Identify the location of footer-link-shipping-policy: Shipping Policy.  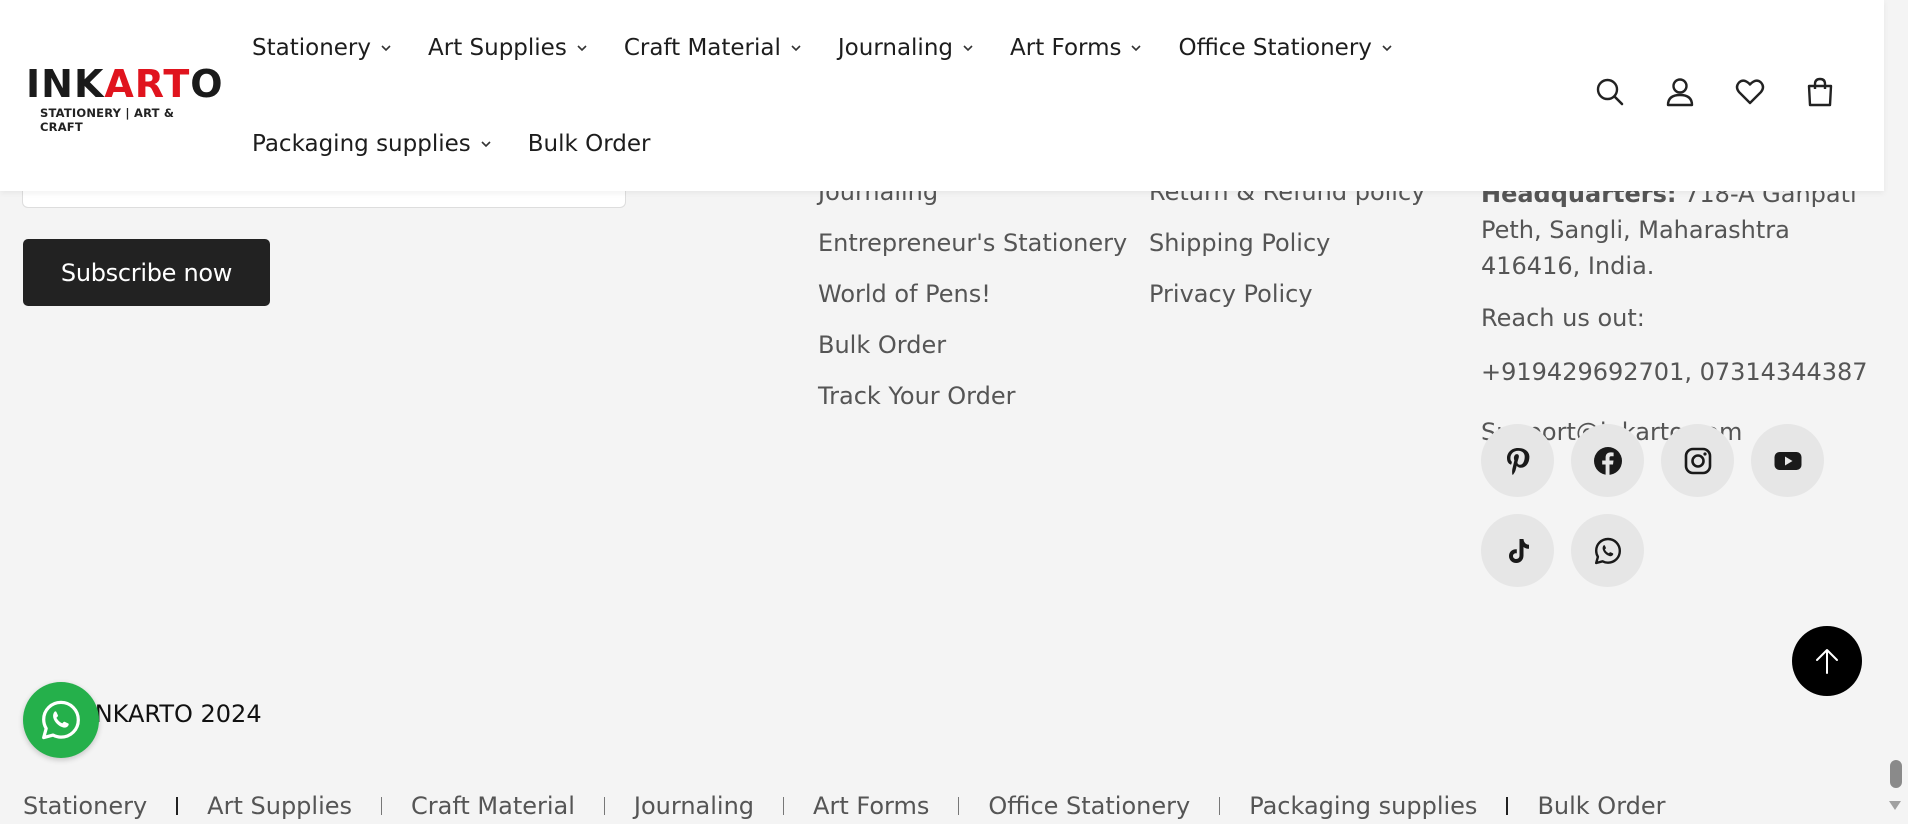
(1239, 243).